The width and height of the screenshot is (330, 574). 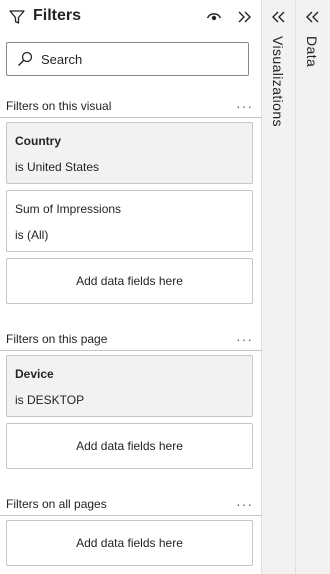 I want to click on filter-card-name: Device, so click(x=34, y=374).